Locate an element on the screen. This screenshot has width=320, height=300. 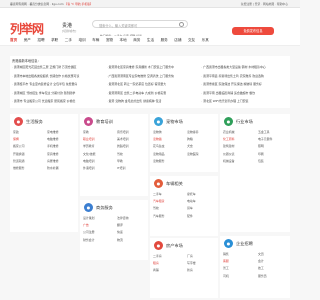
category-link: 摩托车 is located at coordinates (191, 194).